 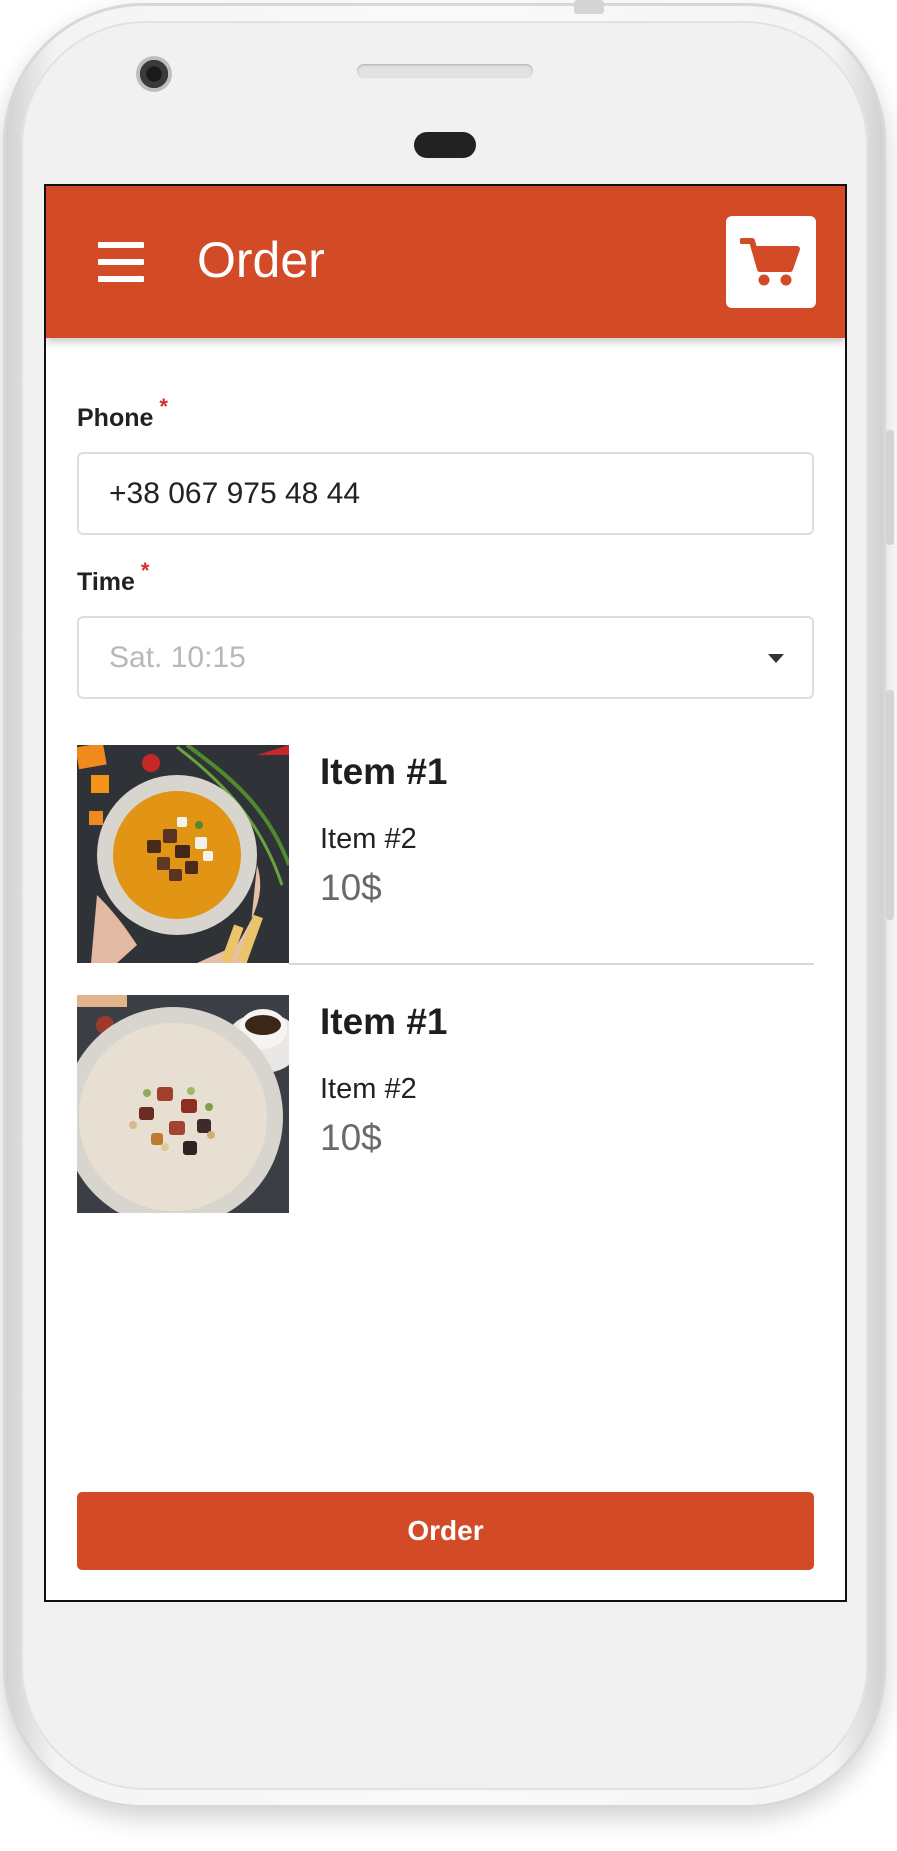 I want to click on time-label: Time *, so click(x=113, y=577).